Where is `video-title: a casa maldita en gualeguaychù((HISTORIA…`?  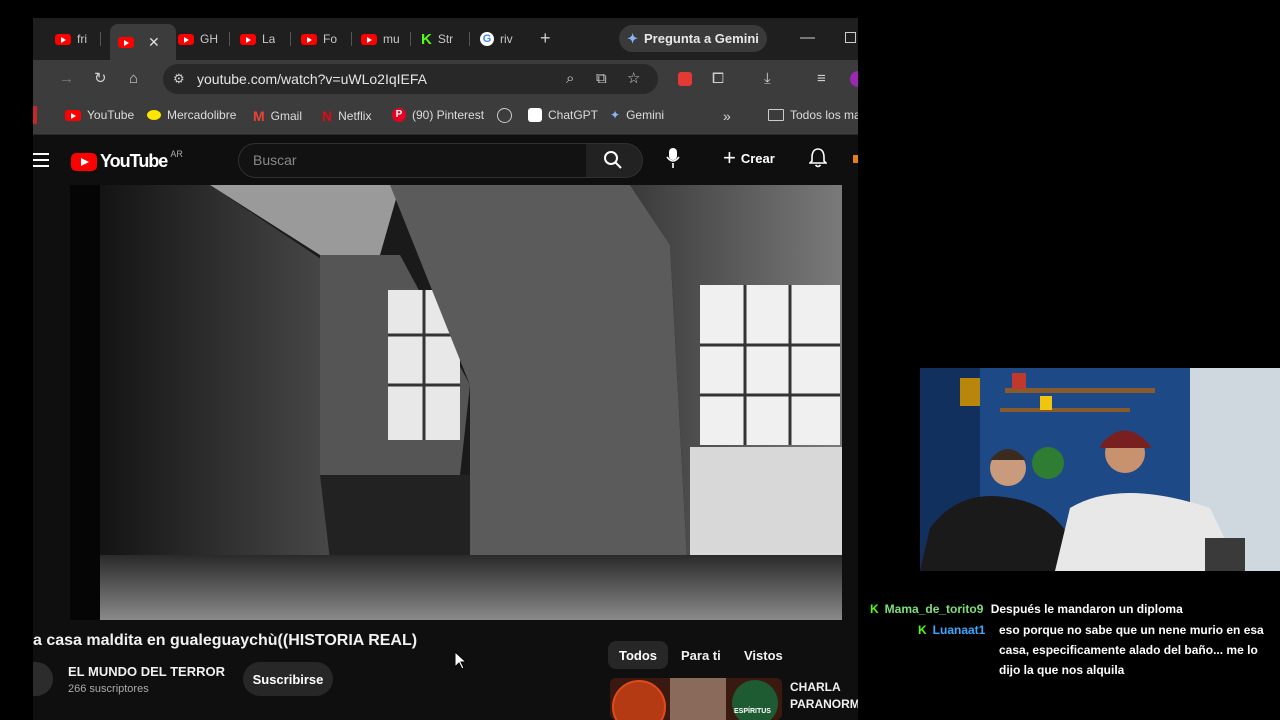
video-title: a casa maldita en gualeguaychù((HISTORIA… is located at coordinates (225, 640).